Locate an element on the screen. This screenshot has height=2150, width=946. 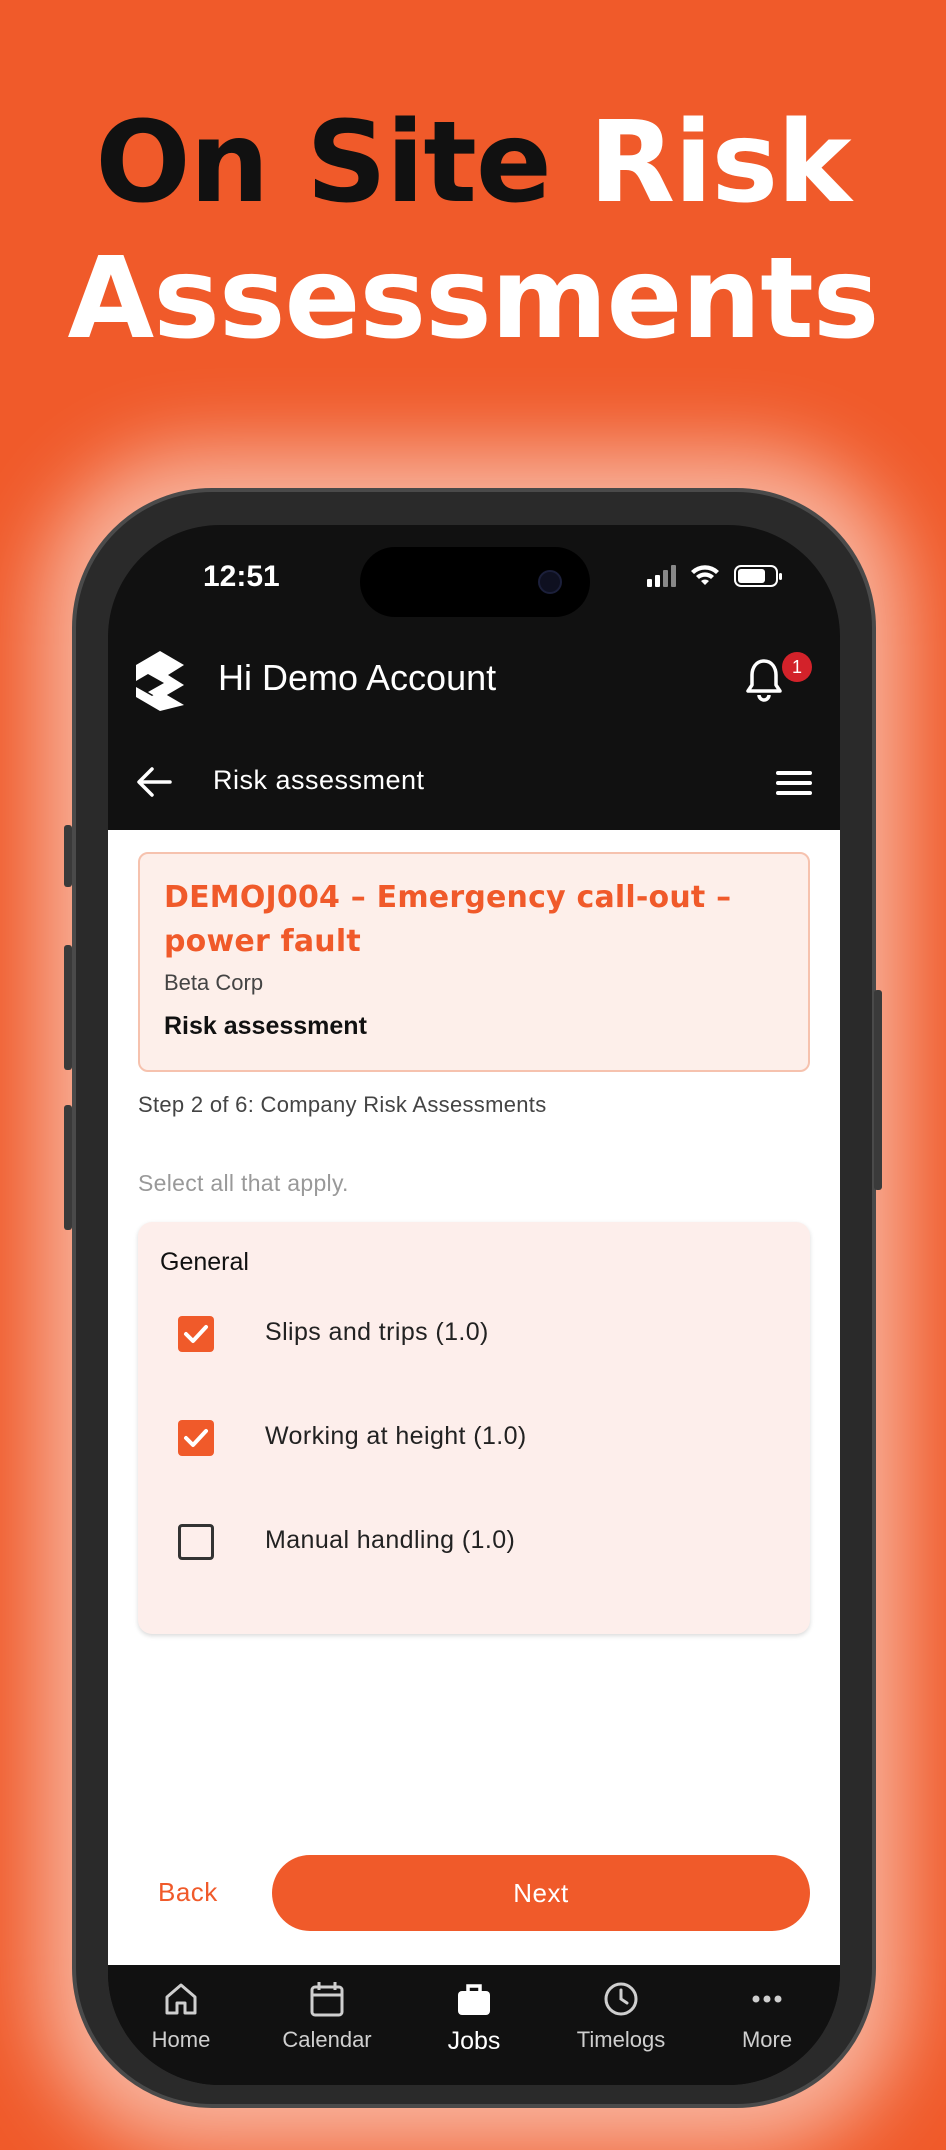
tab-label: Calendar is located at coordinates (327, 2039).